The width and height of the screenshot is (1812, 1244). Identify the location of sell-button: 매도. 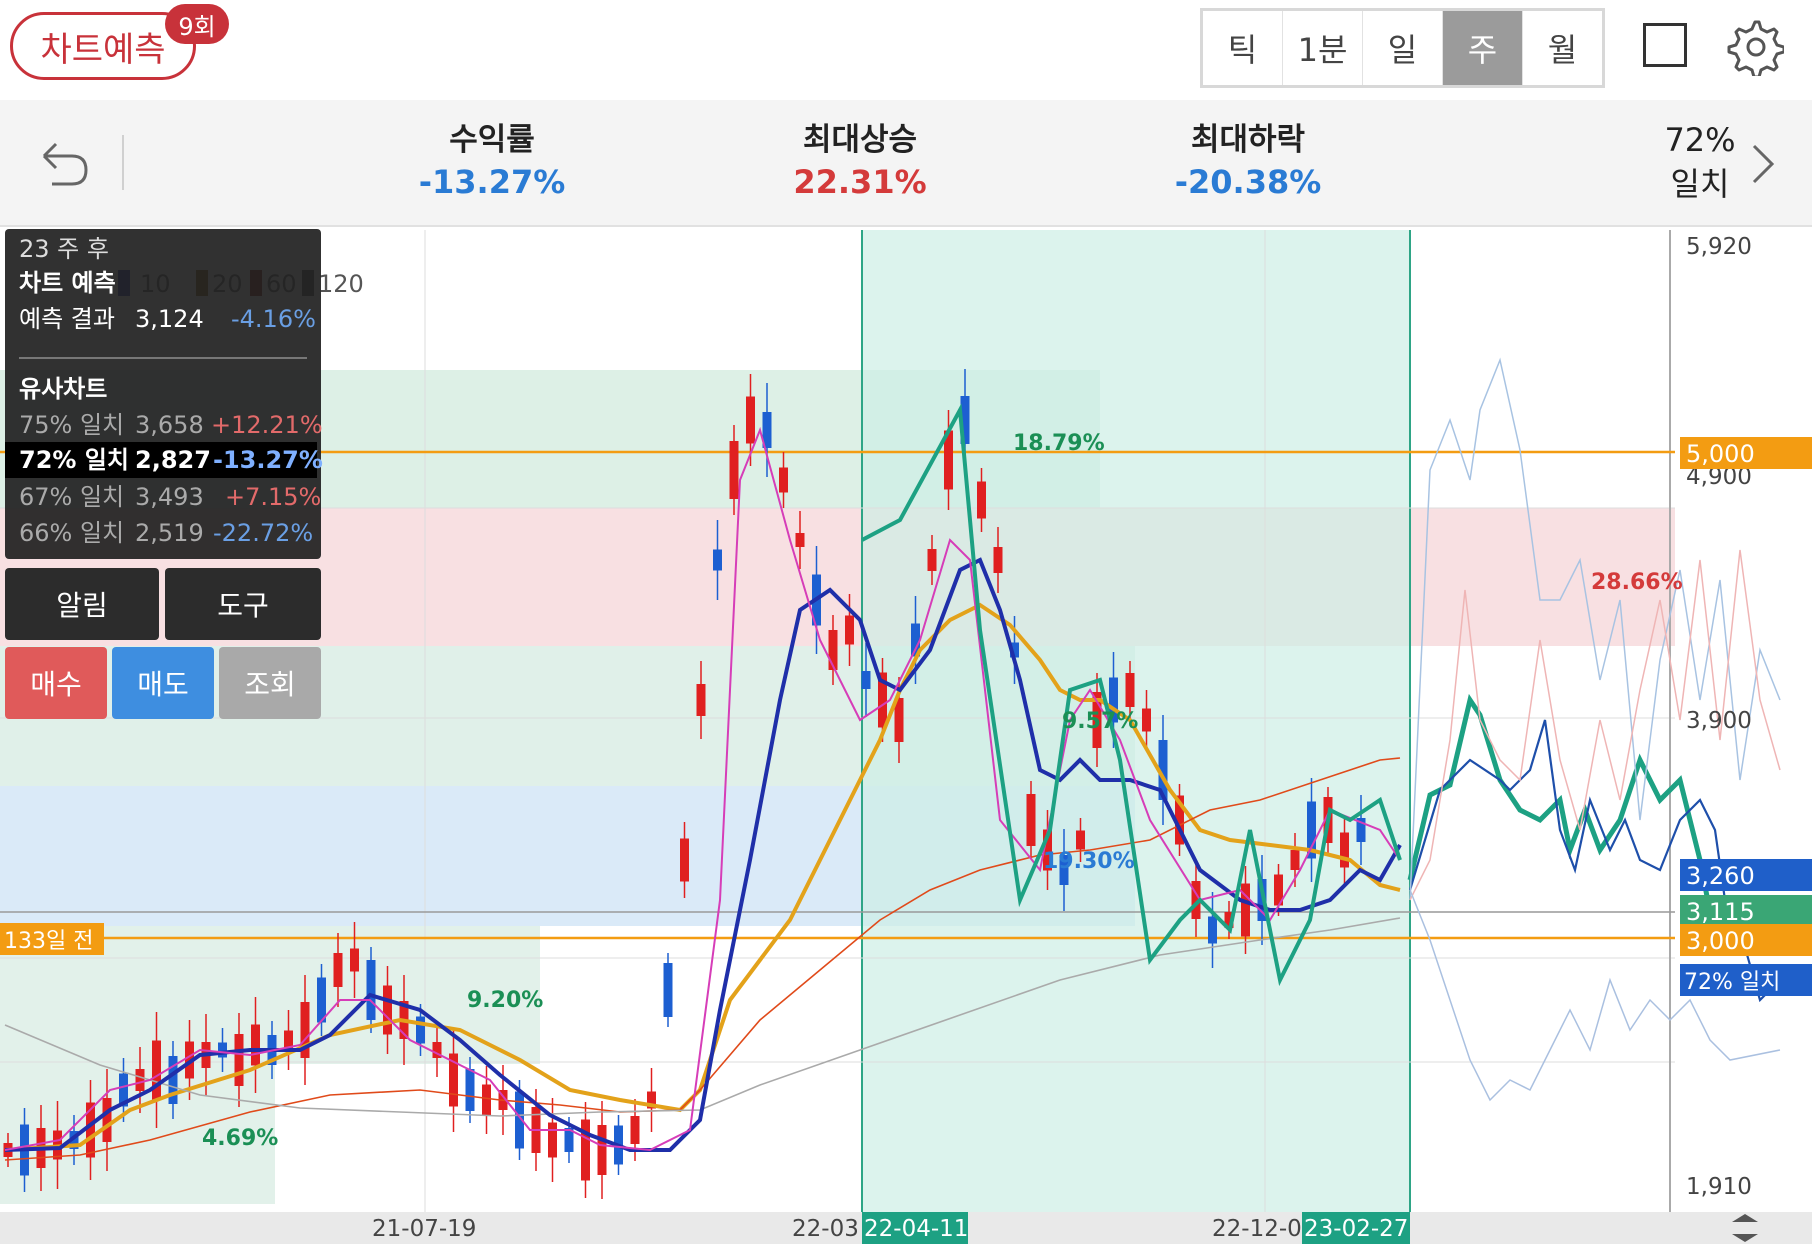
(163, 683).